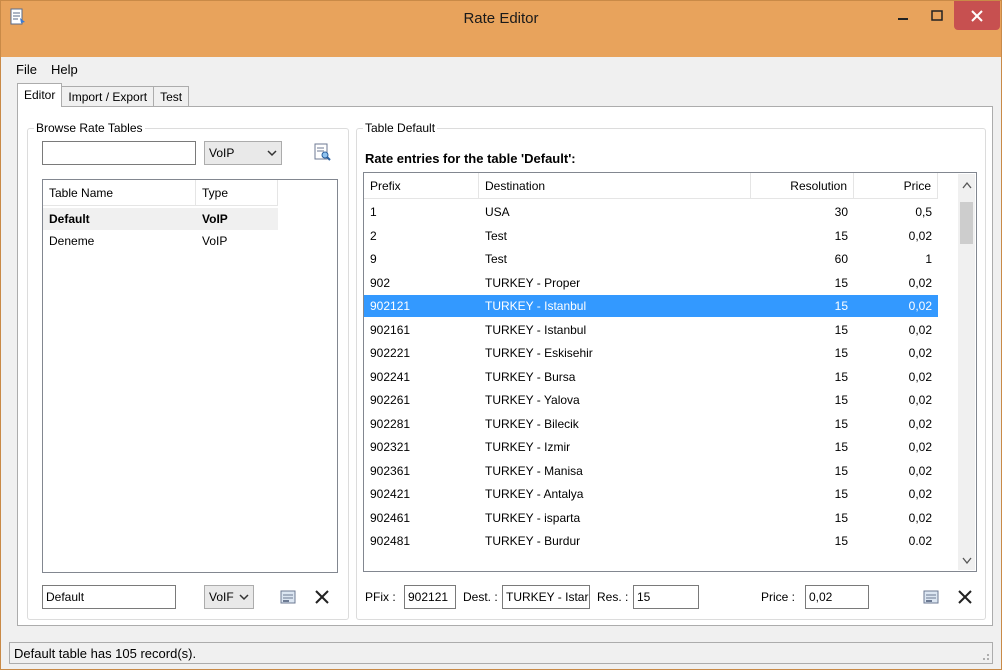  What do you see at coordinates (222, 153) in the screenshot?
I see `type-filter-value: VoIP` at bounding box center [222, 153].